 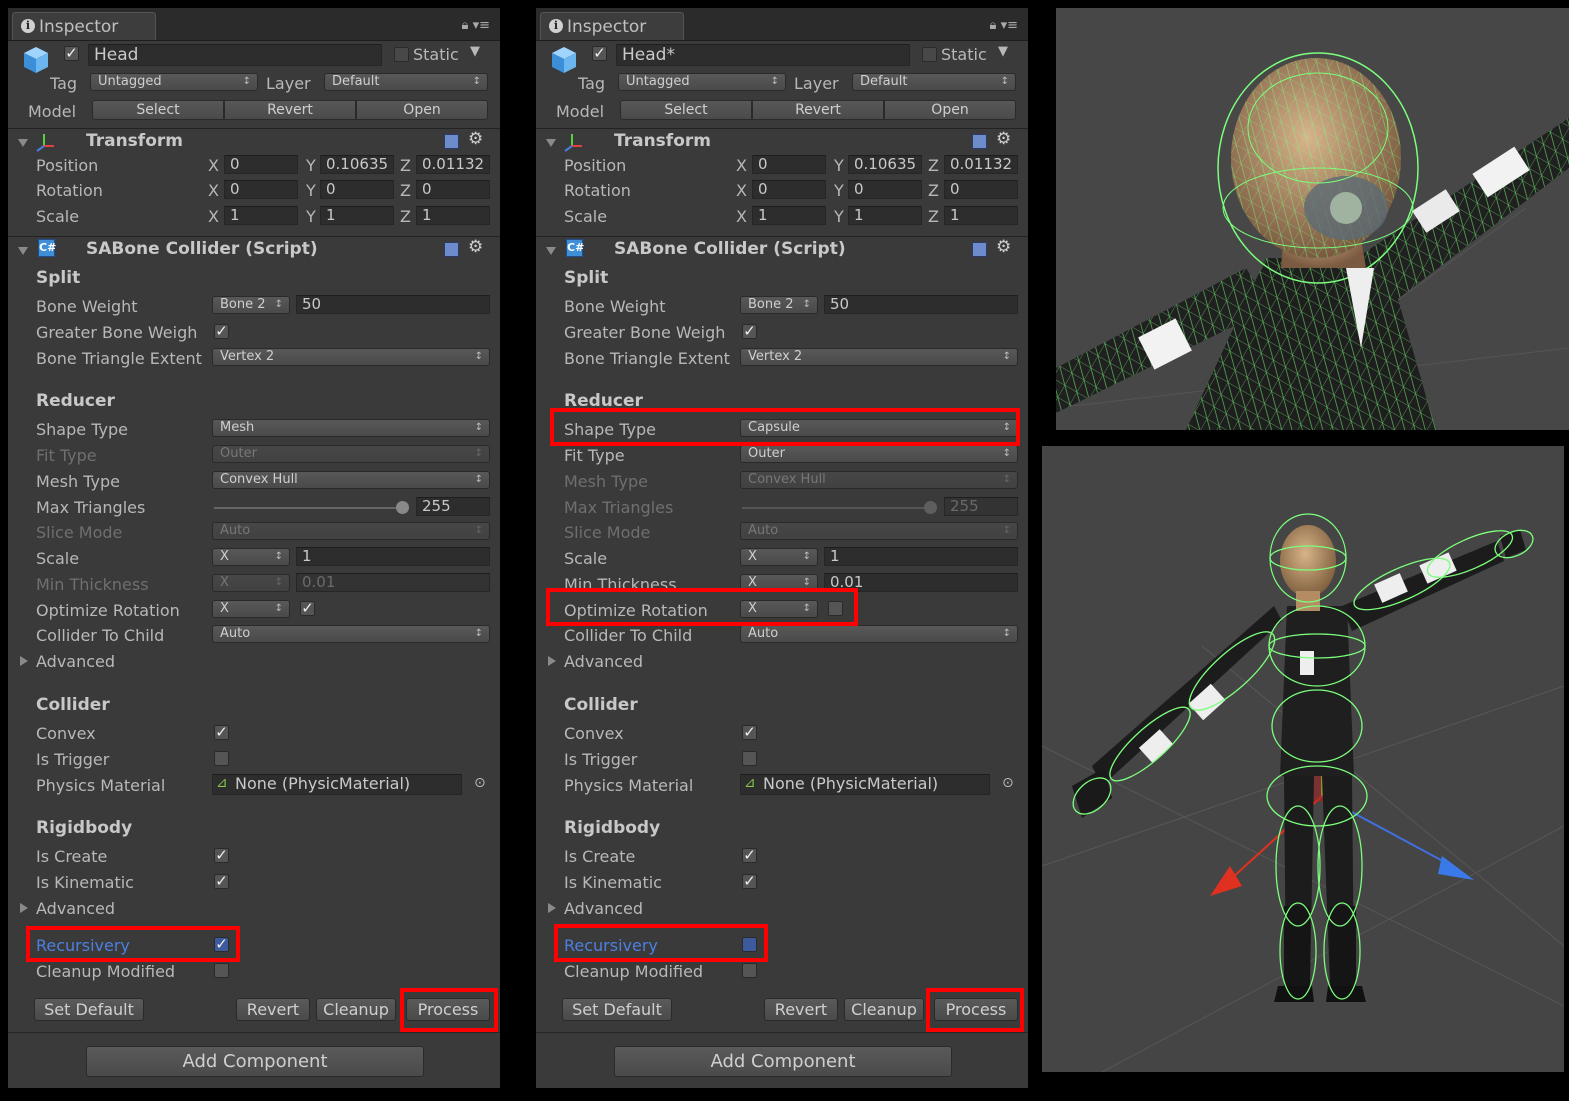 I want to click on add-component-button: Add Component, so click(x=783, y=1061).